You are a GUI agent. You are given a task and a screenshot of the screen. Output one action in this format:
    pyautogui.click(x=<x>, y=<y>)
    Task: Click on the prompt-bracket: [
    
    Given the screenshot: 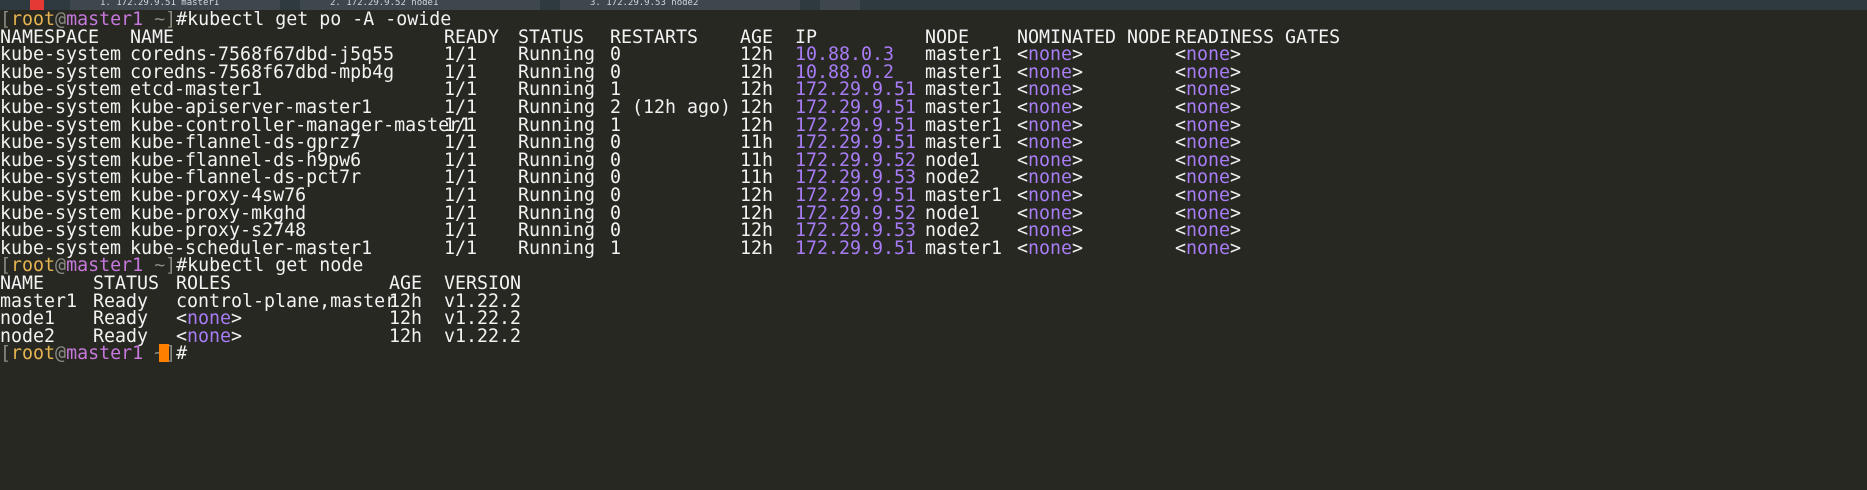 What is the action you would take?
    pyautogui.click(x=6, y=354)
    